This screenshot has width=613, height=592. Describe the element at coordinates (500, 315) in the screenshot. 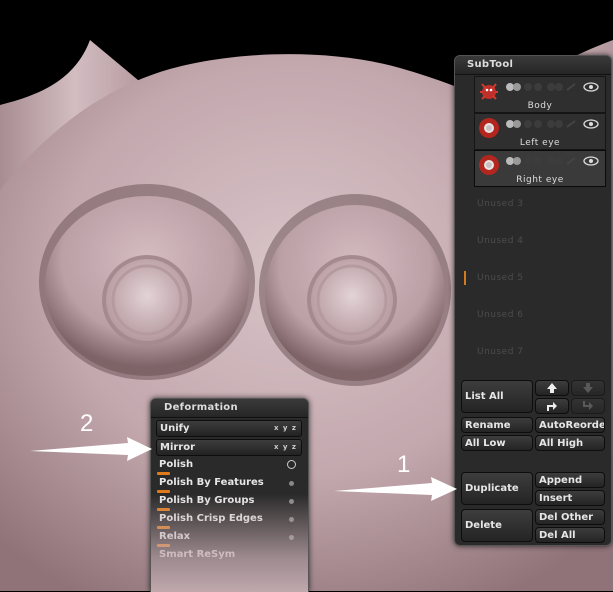

I see `subtool-item-label: Unused 6` at that location.